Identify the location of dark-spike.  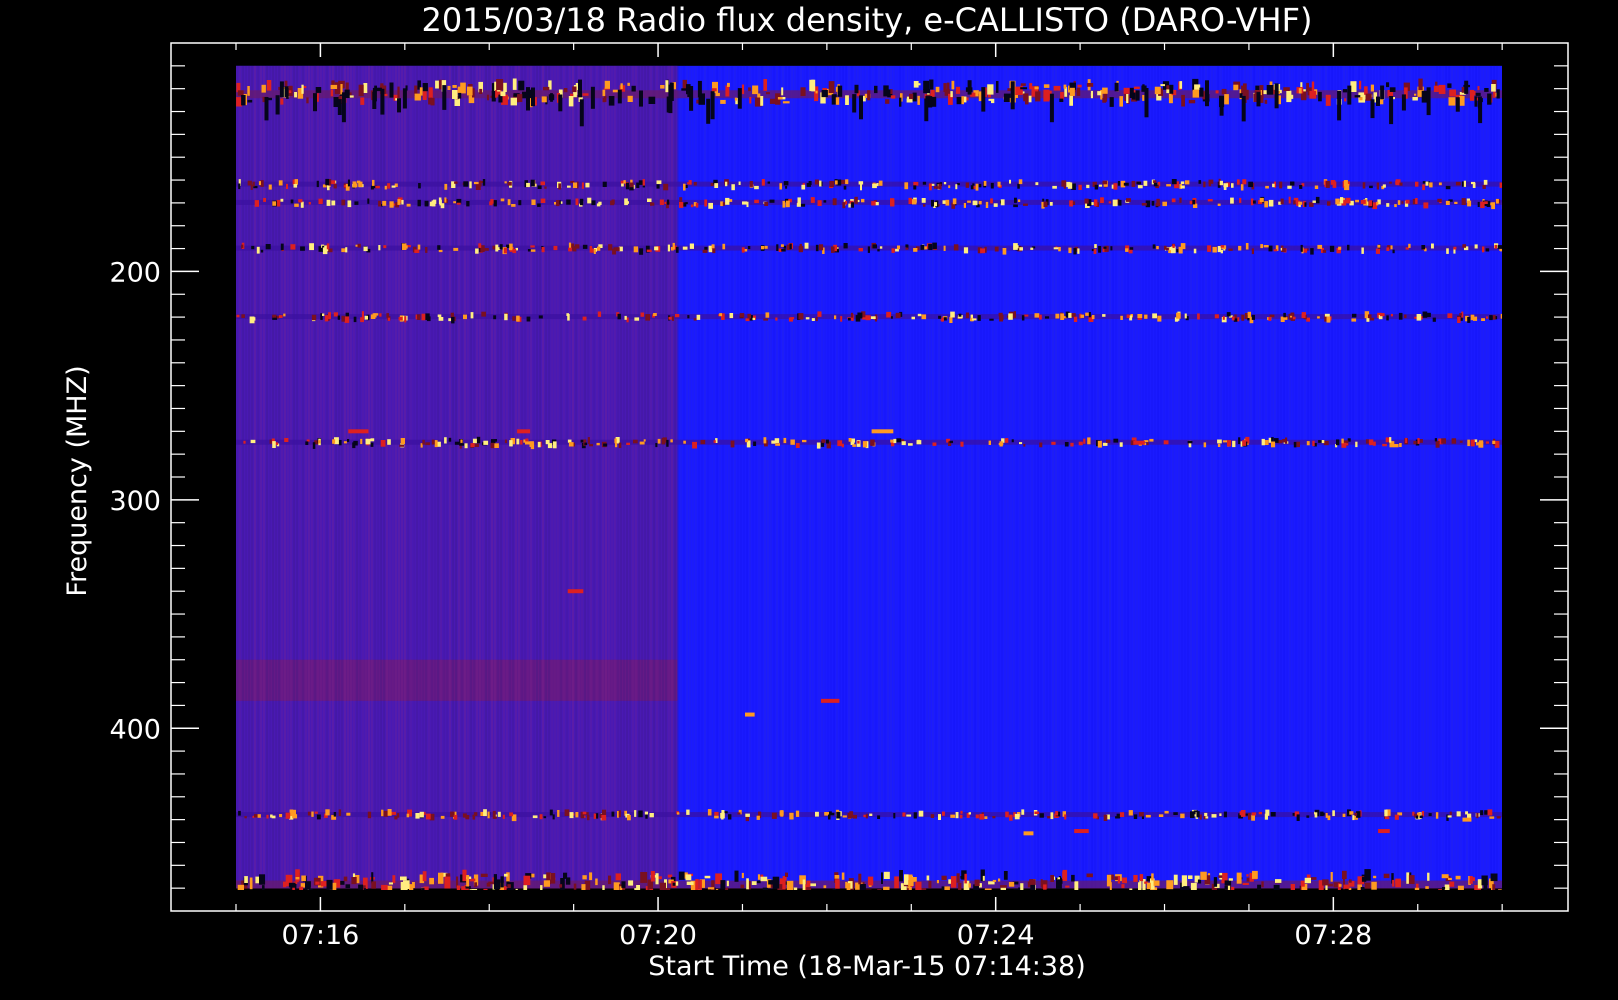
(619, 96).